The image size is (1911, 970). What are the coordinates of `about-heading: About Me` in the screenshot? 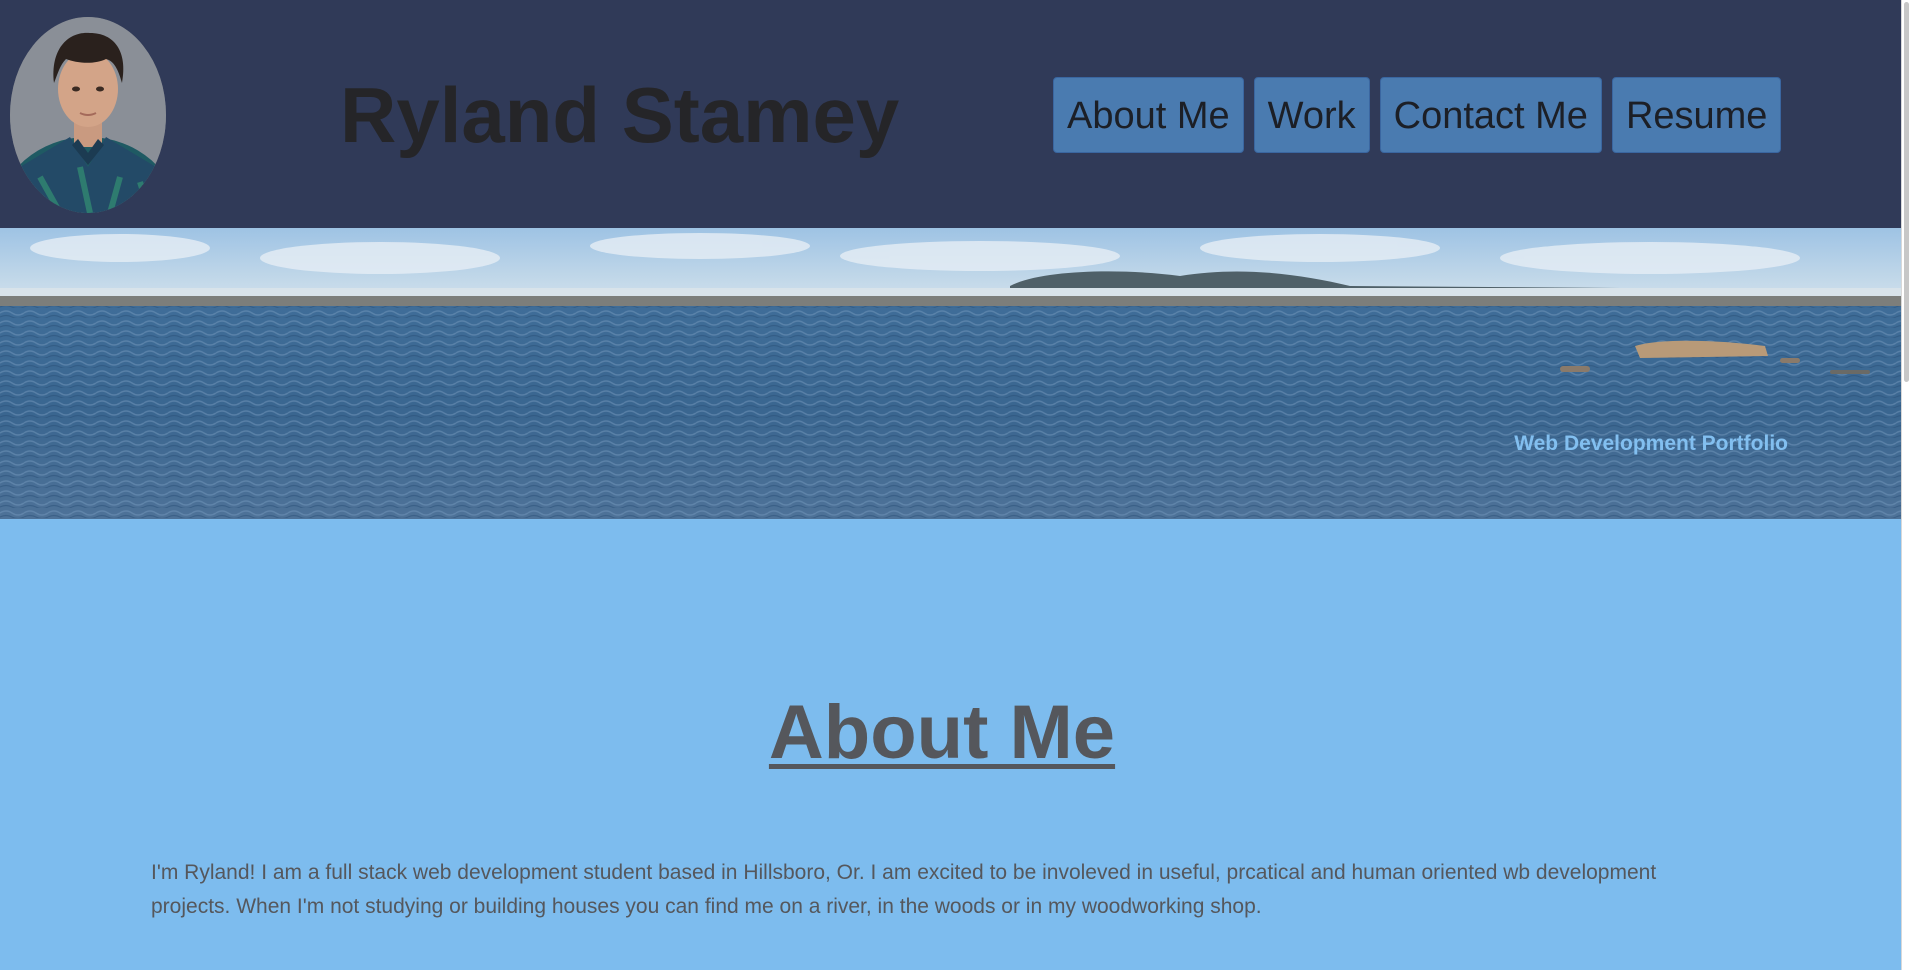 It's located at (942, 732).